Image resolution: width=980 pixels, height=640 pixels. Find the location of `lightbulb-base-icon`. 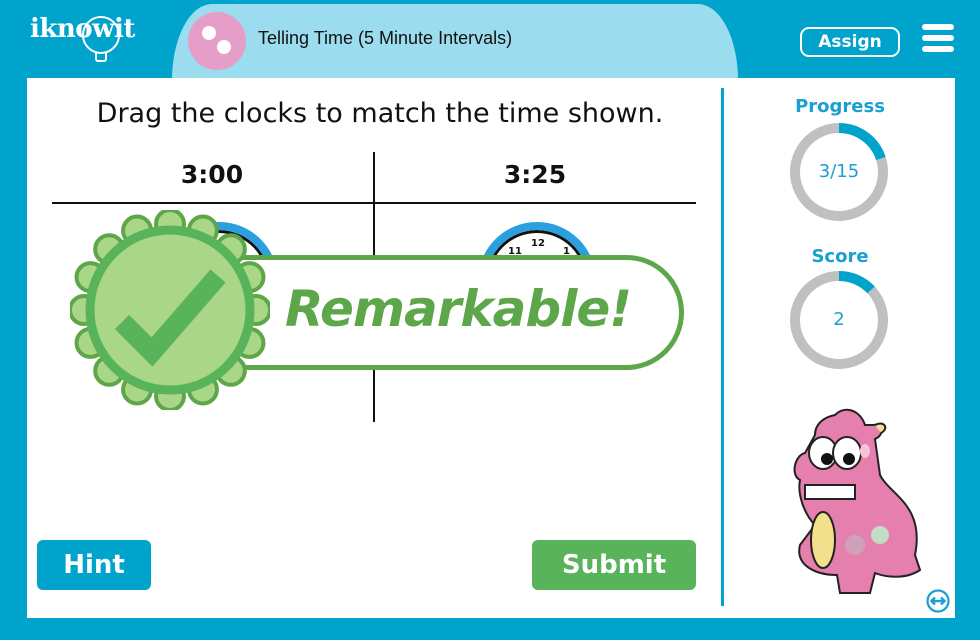

lightbulb-base-icon is located at coordinates (101, 57).